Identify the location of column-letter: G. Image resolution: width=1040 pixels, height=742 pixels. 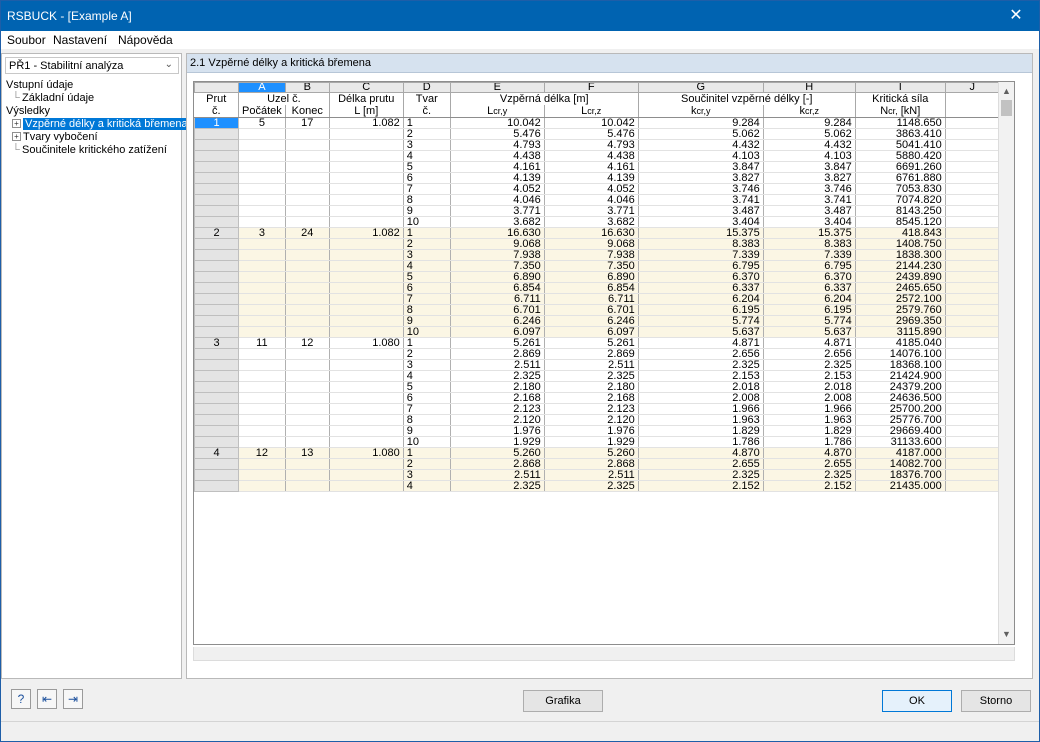
(700, 87).